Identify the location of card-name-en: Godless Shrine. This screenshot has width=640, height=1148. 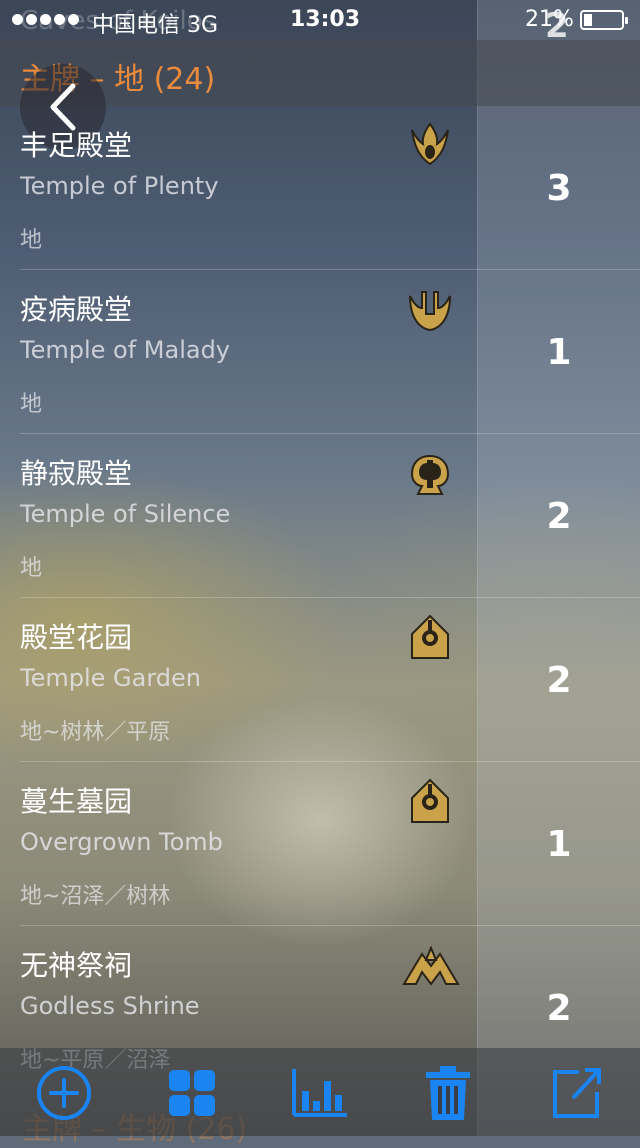
(110, 1006).